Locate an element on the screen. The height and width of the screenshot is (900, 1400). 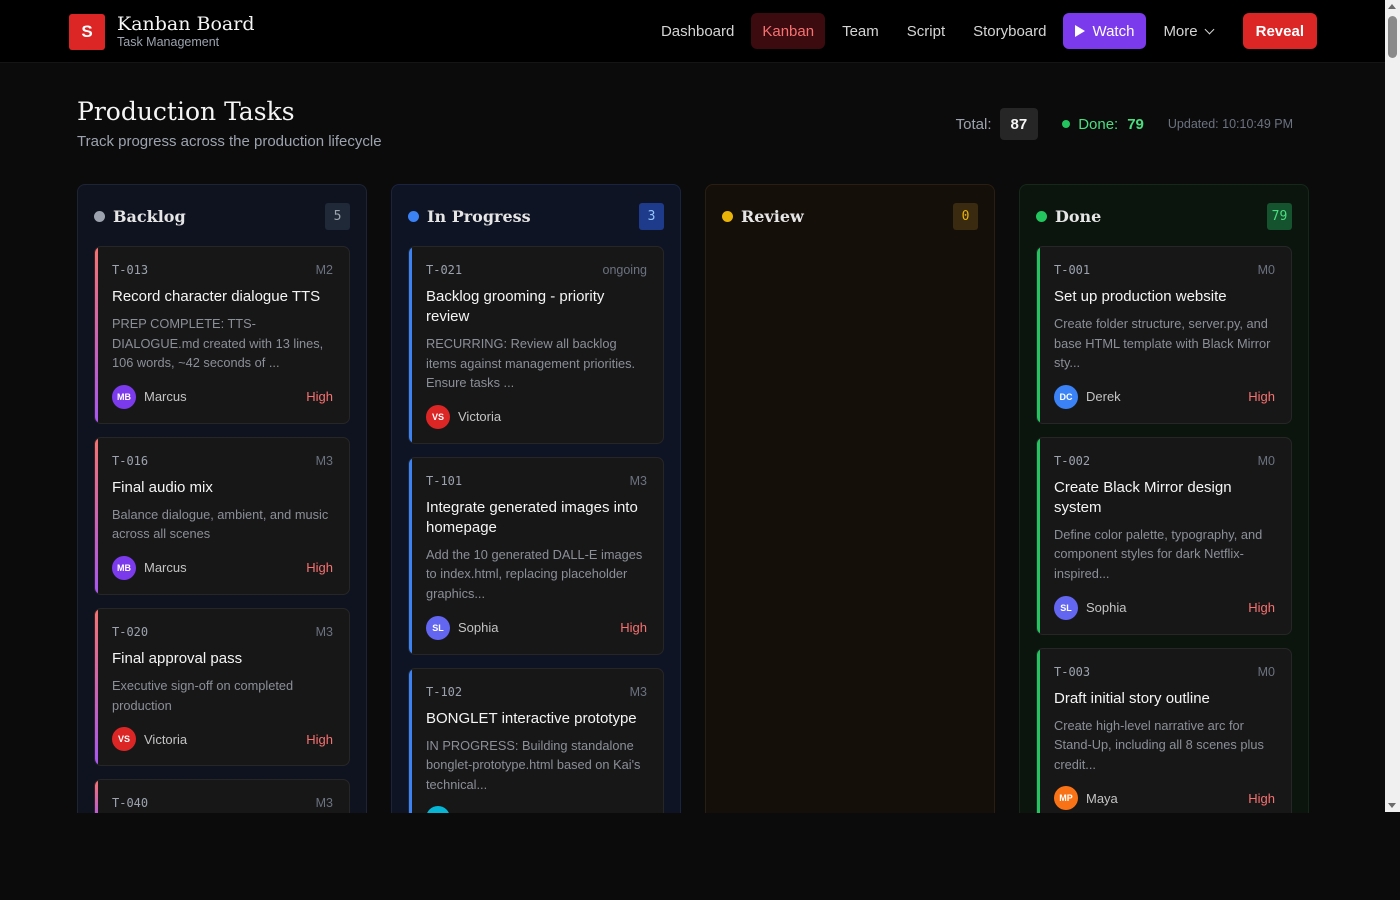
task-title: BONGLET interactive prototype is located at coordinates (531, 718).